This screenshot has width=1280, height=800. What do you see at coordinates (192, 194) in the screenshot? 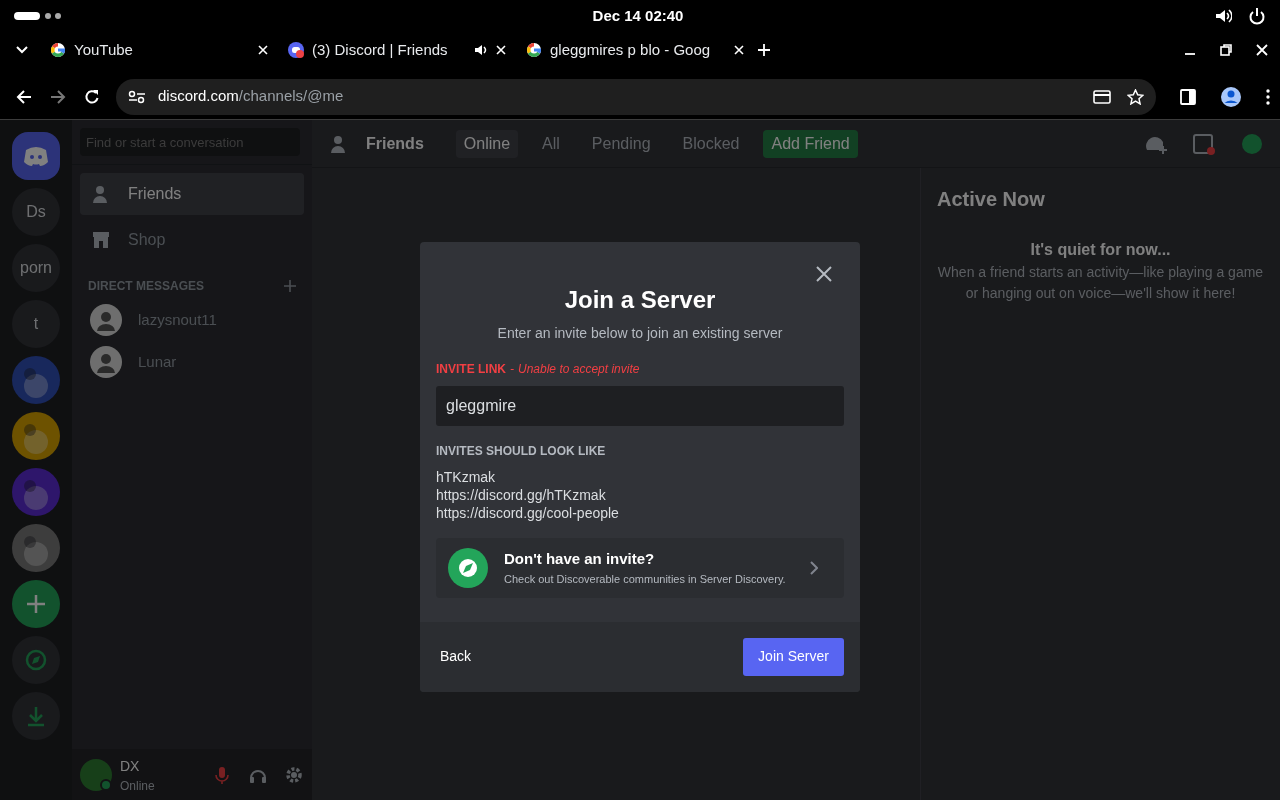
I see `nav-item: Friends` at bounding box center [192, 194].